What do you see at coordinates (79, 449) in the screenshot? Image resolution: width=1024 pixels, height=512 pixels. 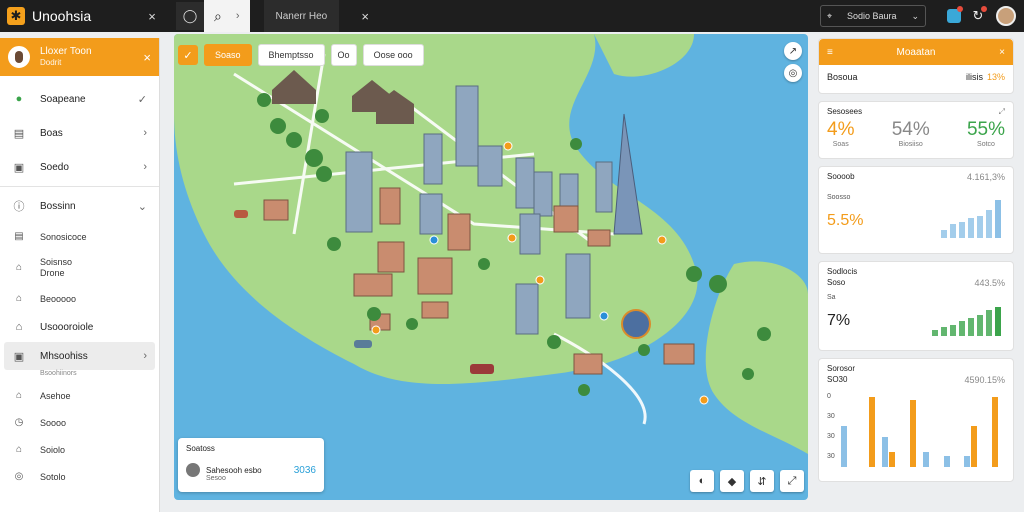 I see `sidebar-bottom-item: ⌂ Soiolo` at bounding box center [79, 449].